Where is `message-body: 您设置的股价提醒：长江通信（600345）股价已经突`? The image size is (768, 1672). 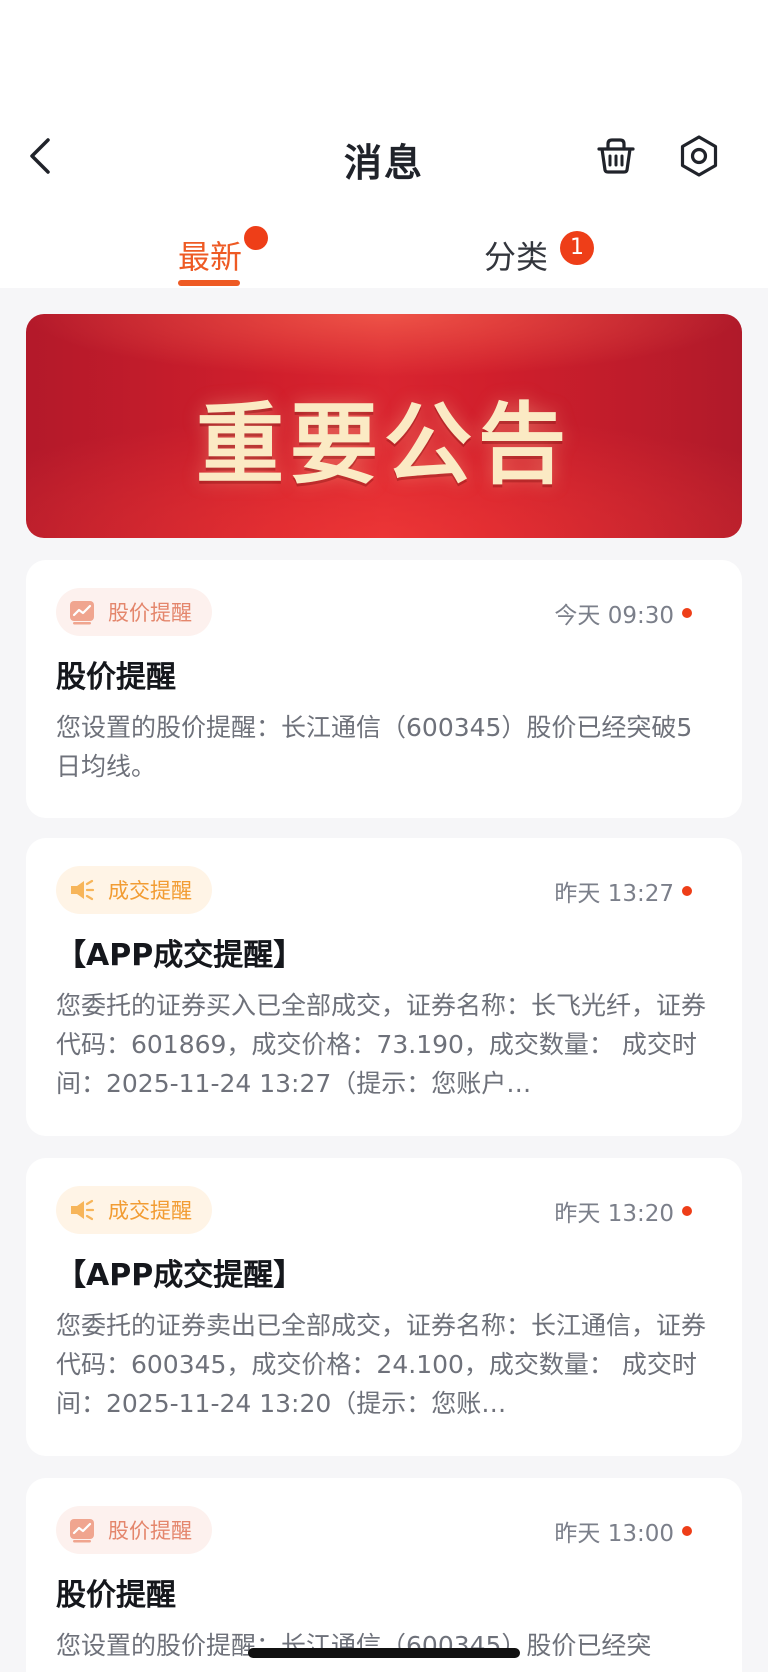 message-body: 您设置的股价提醒：长江通信（600345）股价已经突 is located at coordinates (354, 1645).